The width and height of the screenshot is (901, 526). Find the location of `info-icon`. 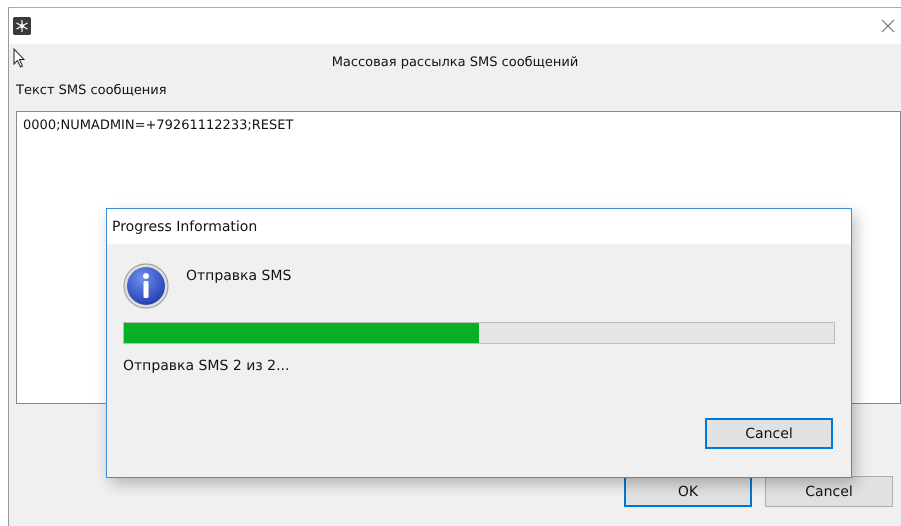

info-icon is located at coordinates (146, 286).